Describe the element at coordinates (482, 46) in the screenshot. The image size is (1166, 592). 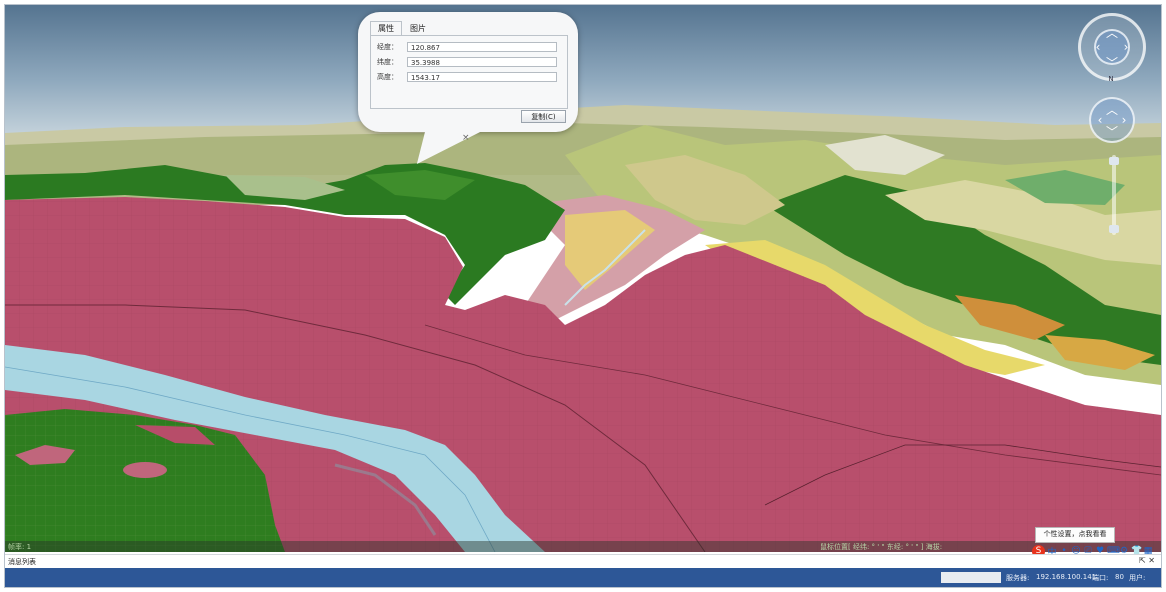
I see `longitude-field: 120.867` at that location.